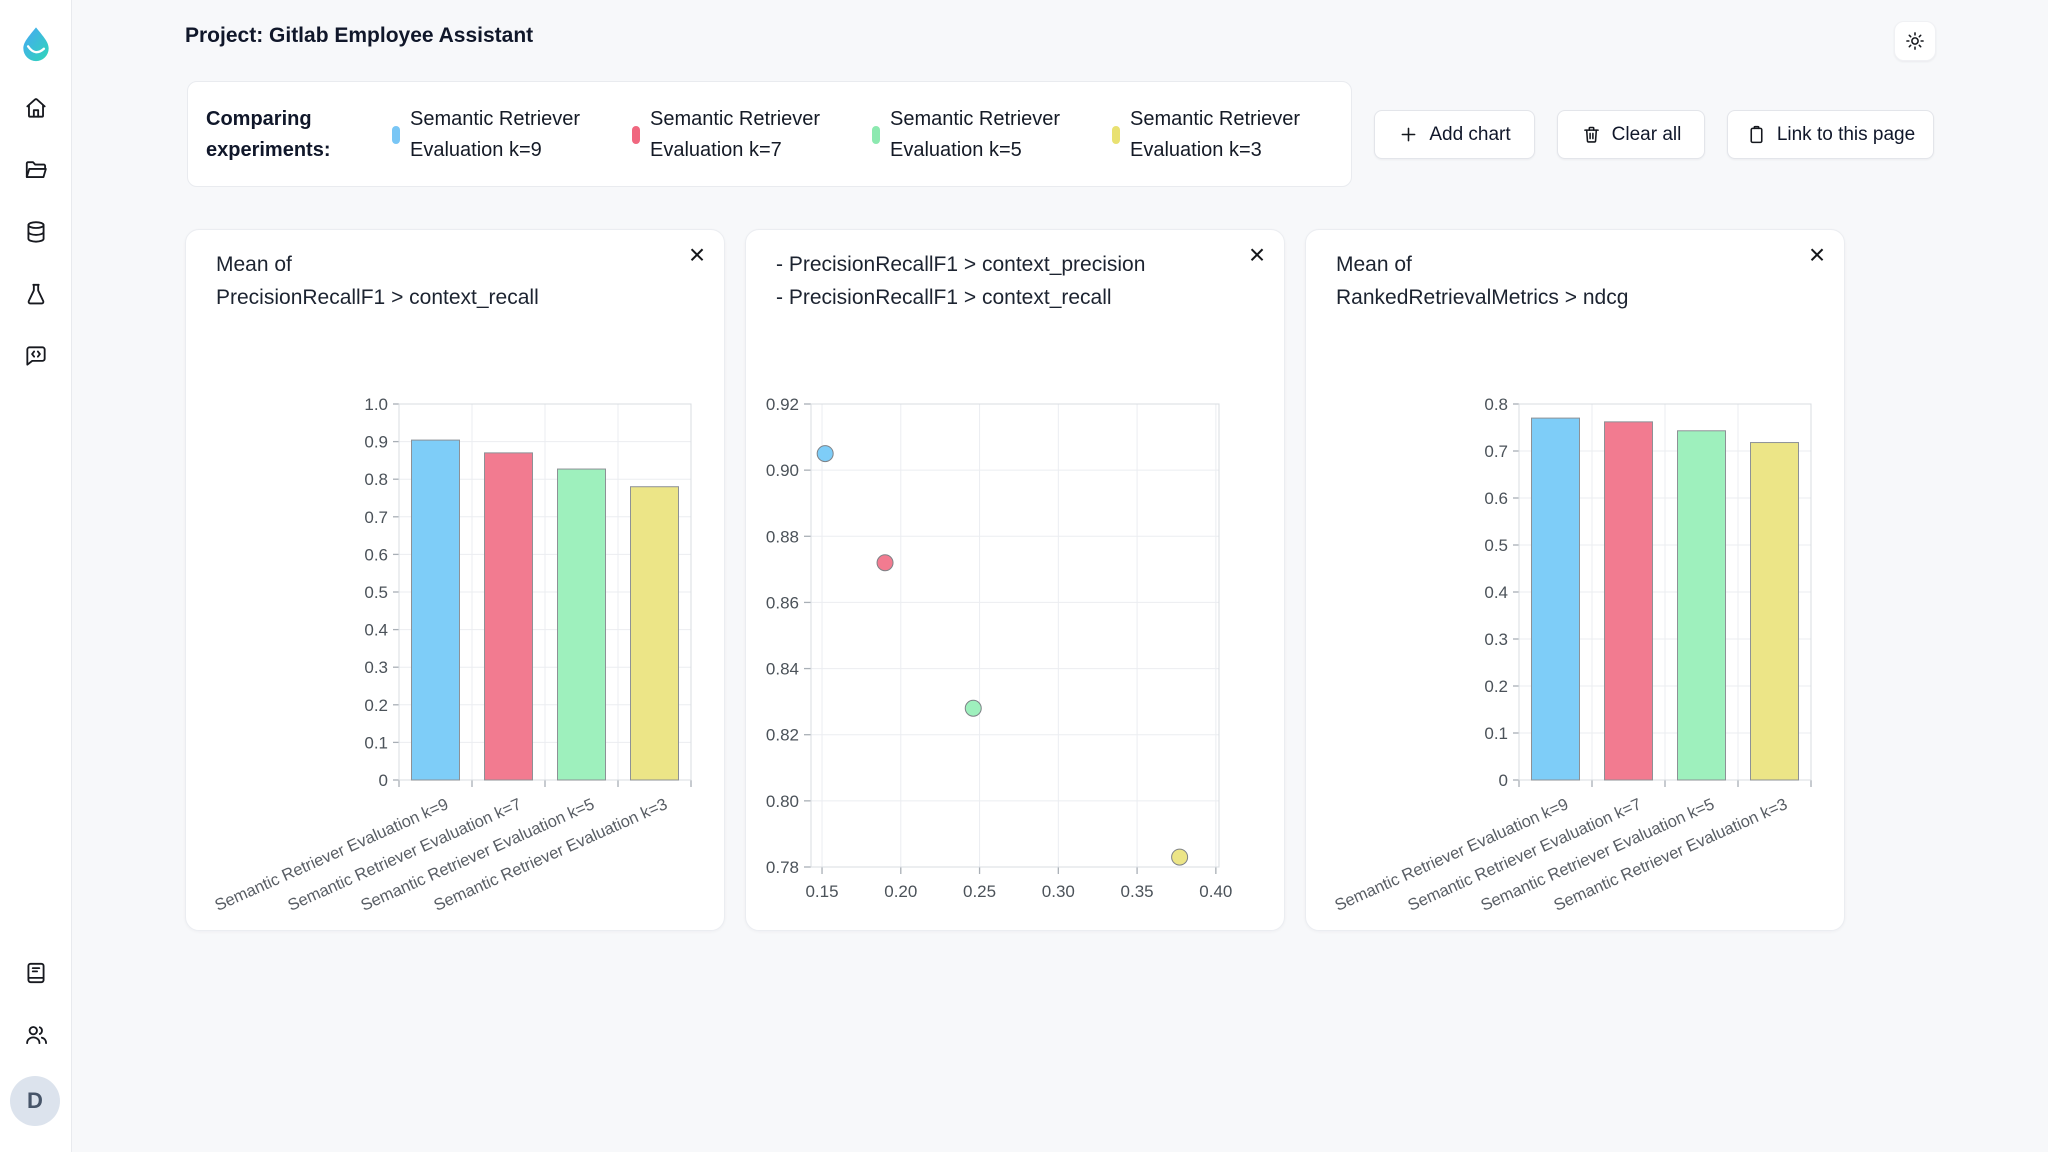 The image size is (2048, 1152). I want to click on svg-text: 0.35, so click(1137, 891).